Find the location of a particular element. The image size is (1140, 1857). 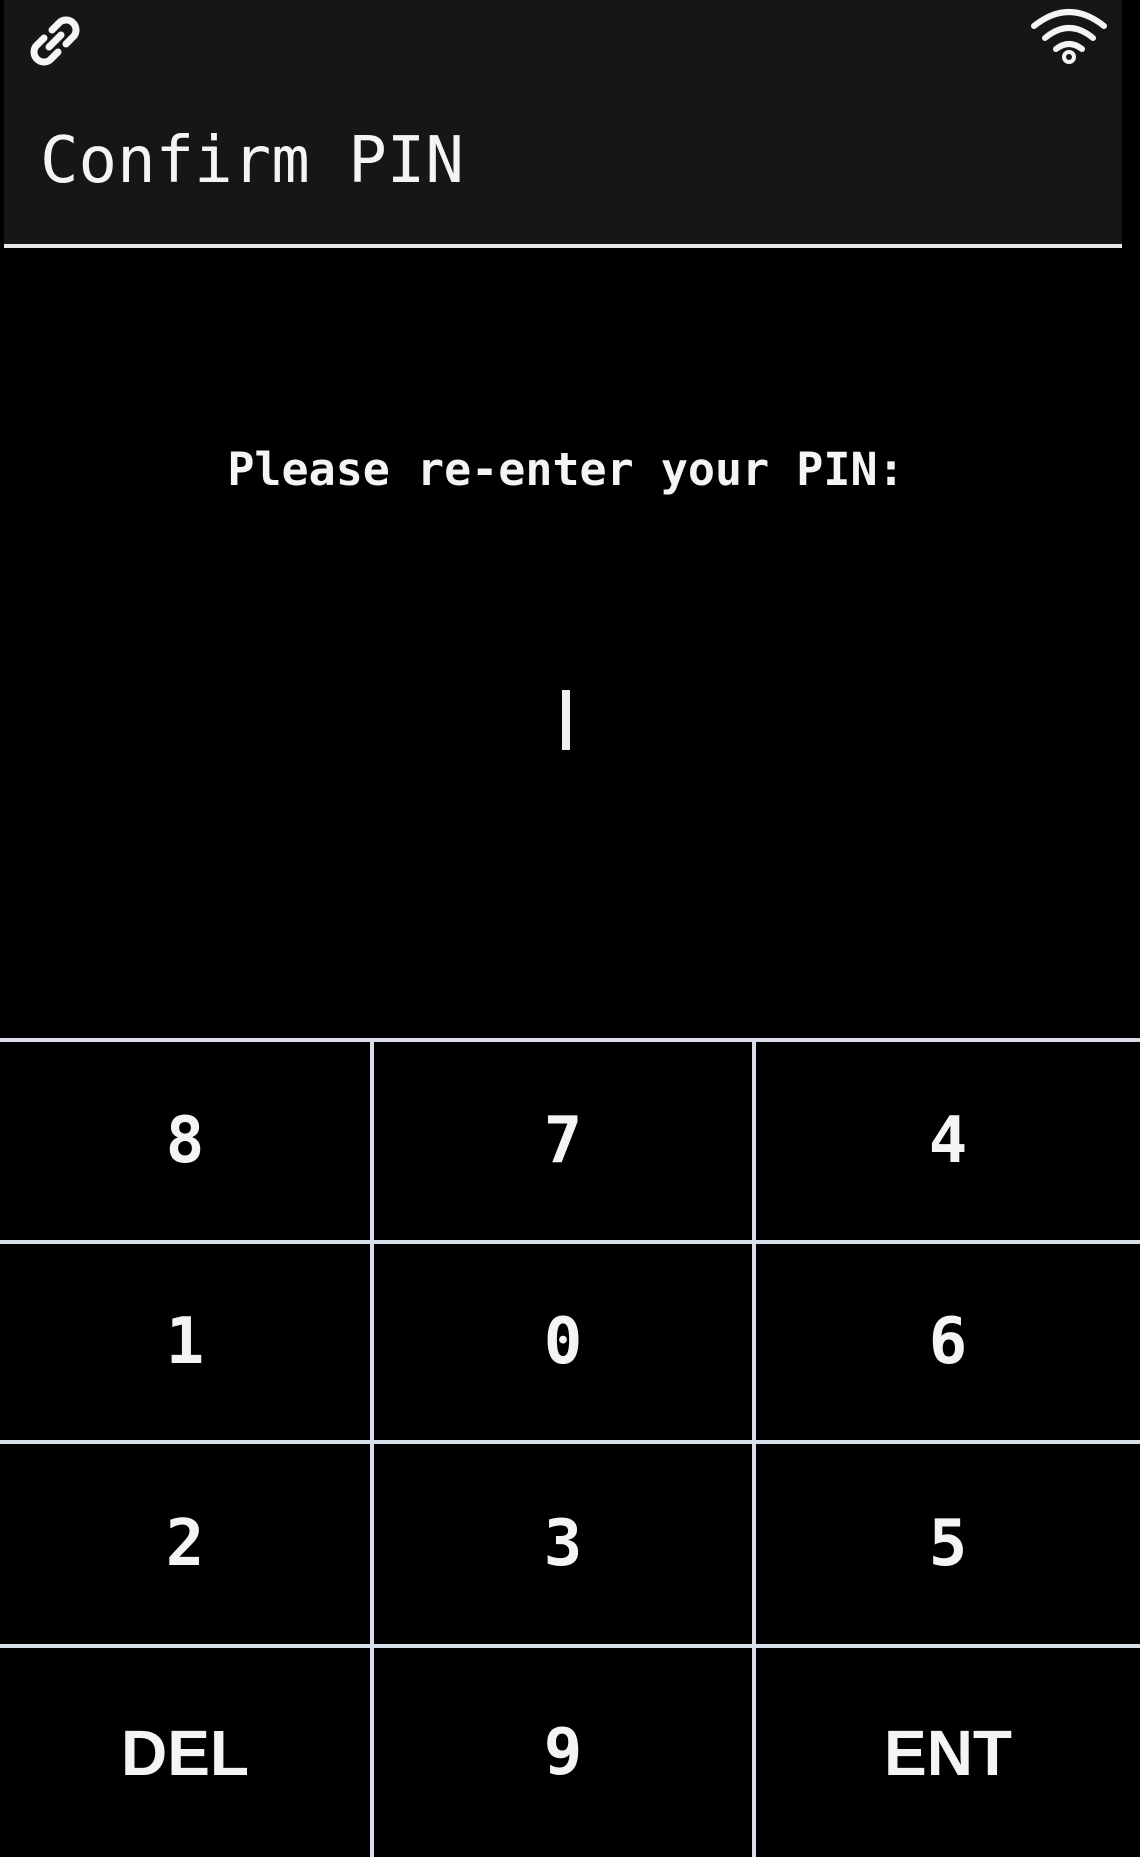

key-7: 7 is located at coordinates (563, 1141).